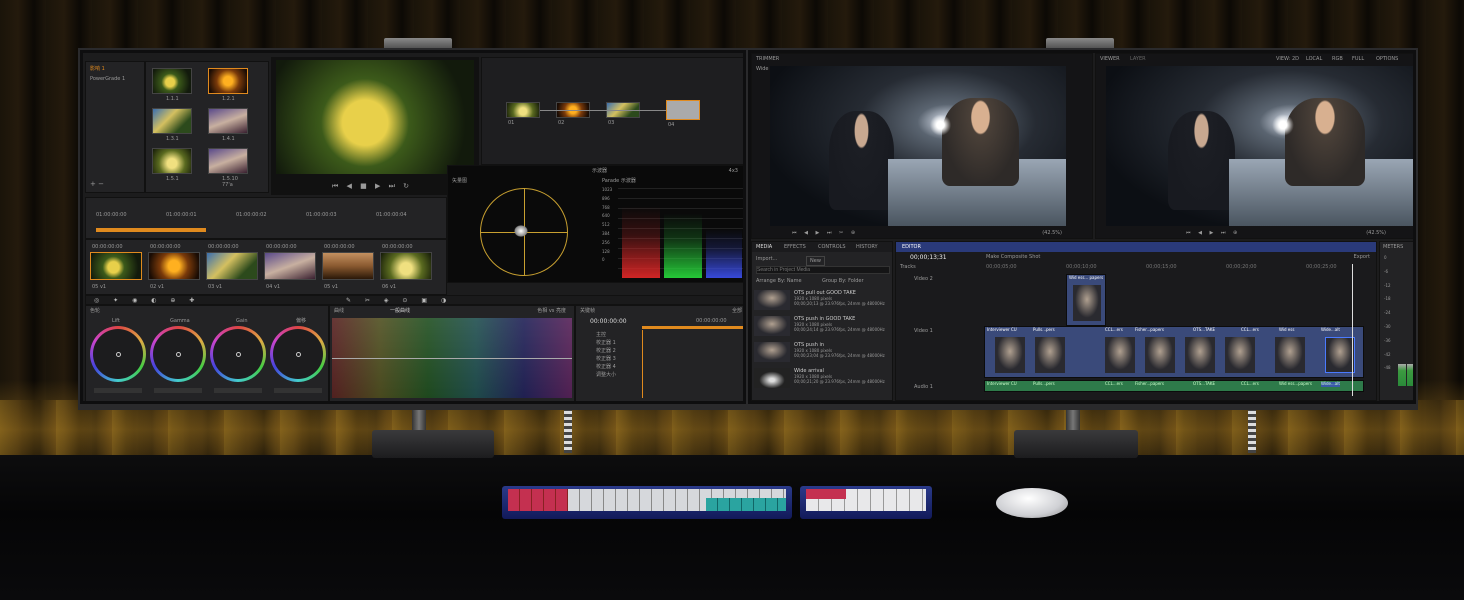 The image size is (1464, 600). I want to click on keyframes-mode: 全部, so click(737, 311).